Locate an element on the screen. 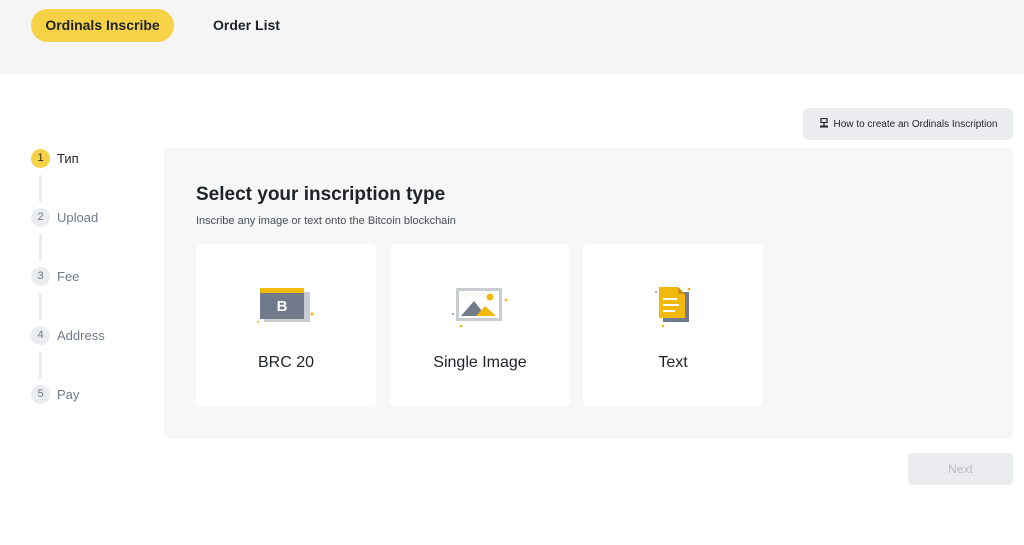 This screenshot has width=1024, height=545. step-label: Тип is located at coordinates (68, 158).